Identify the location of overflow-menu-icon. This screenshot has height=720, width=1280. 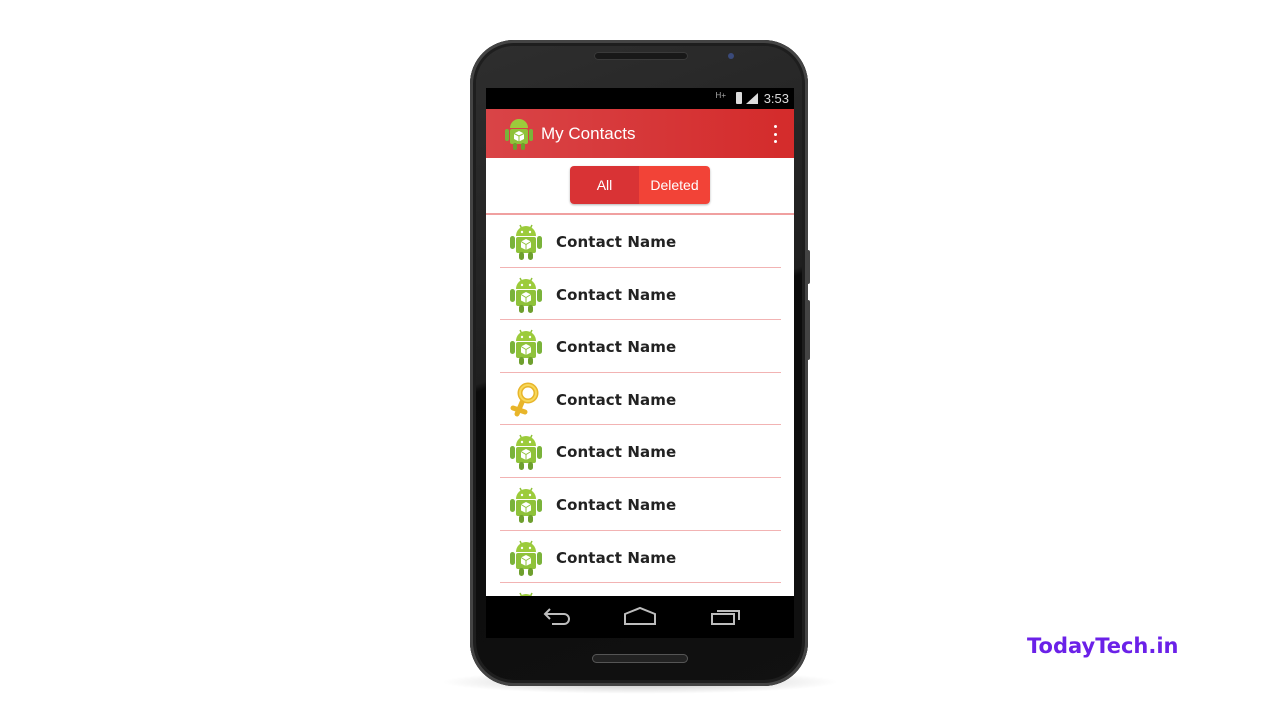
(776, 134).